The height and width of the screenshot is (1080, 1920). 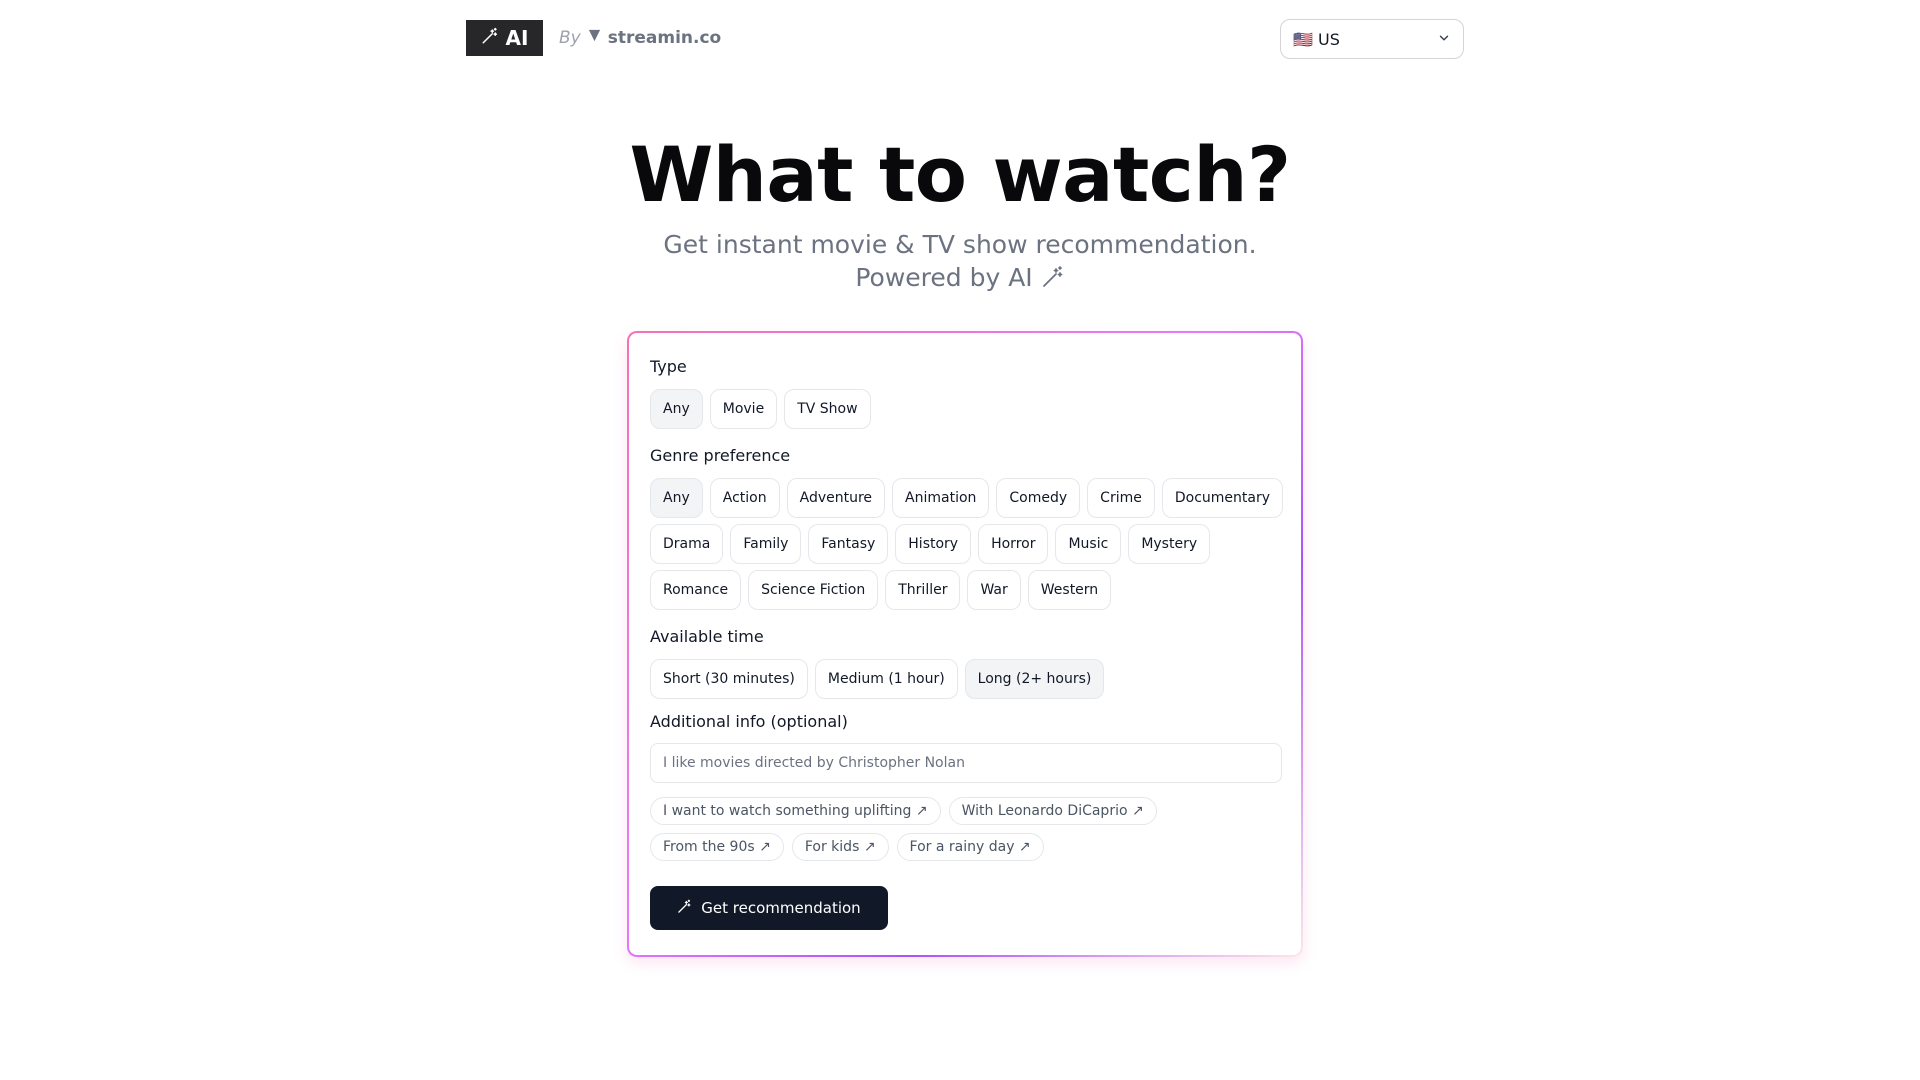 What do you see at coordinates (707, 636) in the screenshot?
I see `time-label: Available time` at bounding box center [707, 636].